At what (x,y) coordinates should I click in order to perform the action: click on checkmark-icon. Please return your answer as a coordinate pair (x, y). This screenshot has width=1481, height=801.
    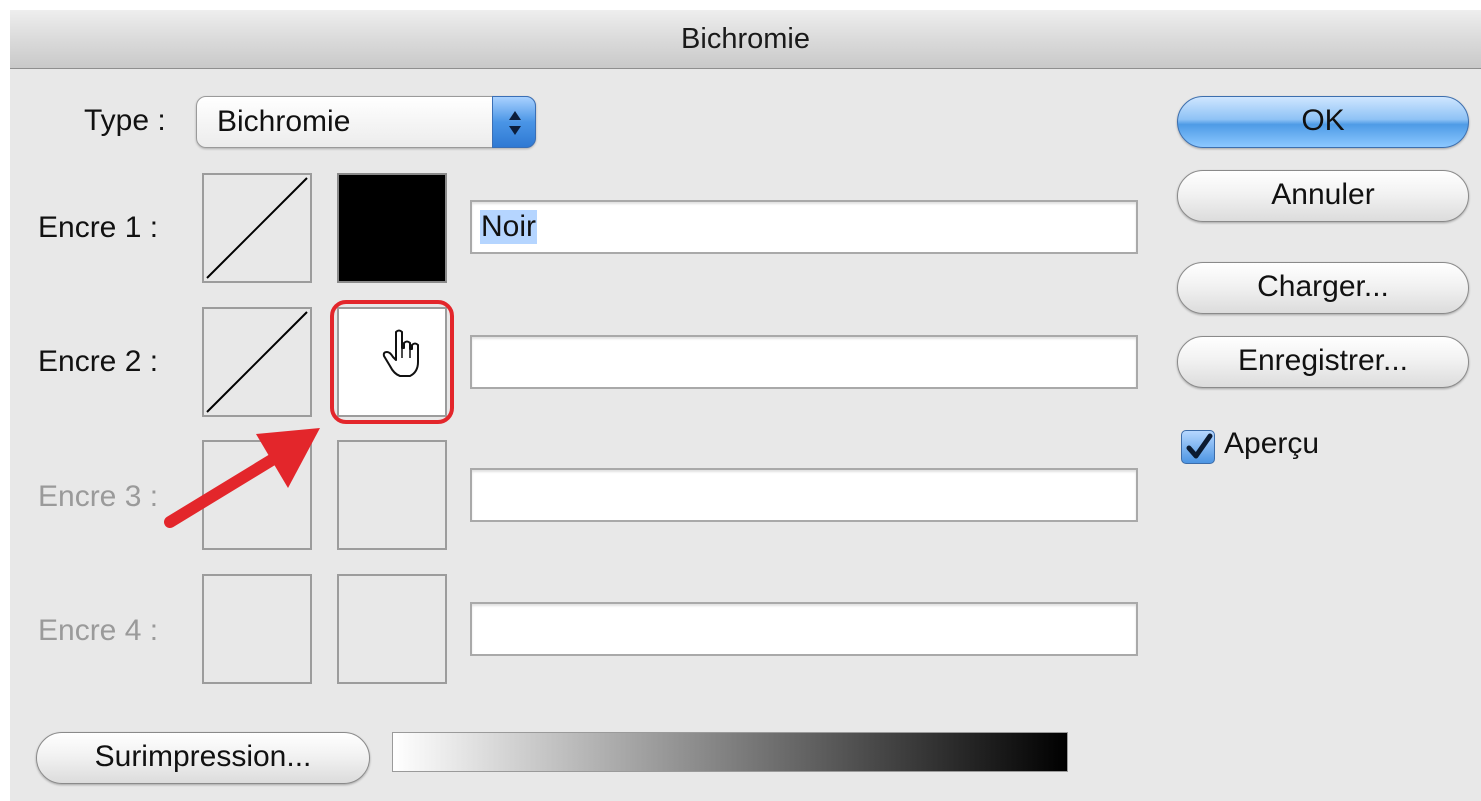
    Looking at the image, I should click on (1199, 446).